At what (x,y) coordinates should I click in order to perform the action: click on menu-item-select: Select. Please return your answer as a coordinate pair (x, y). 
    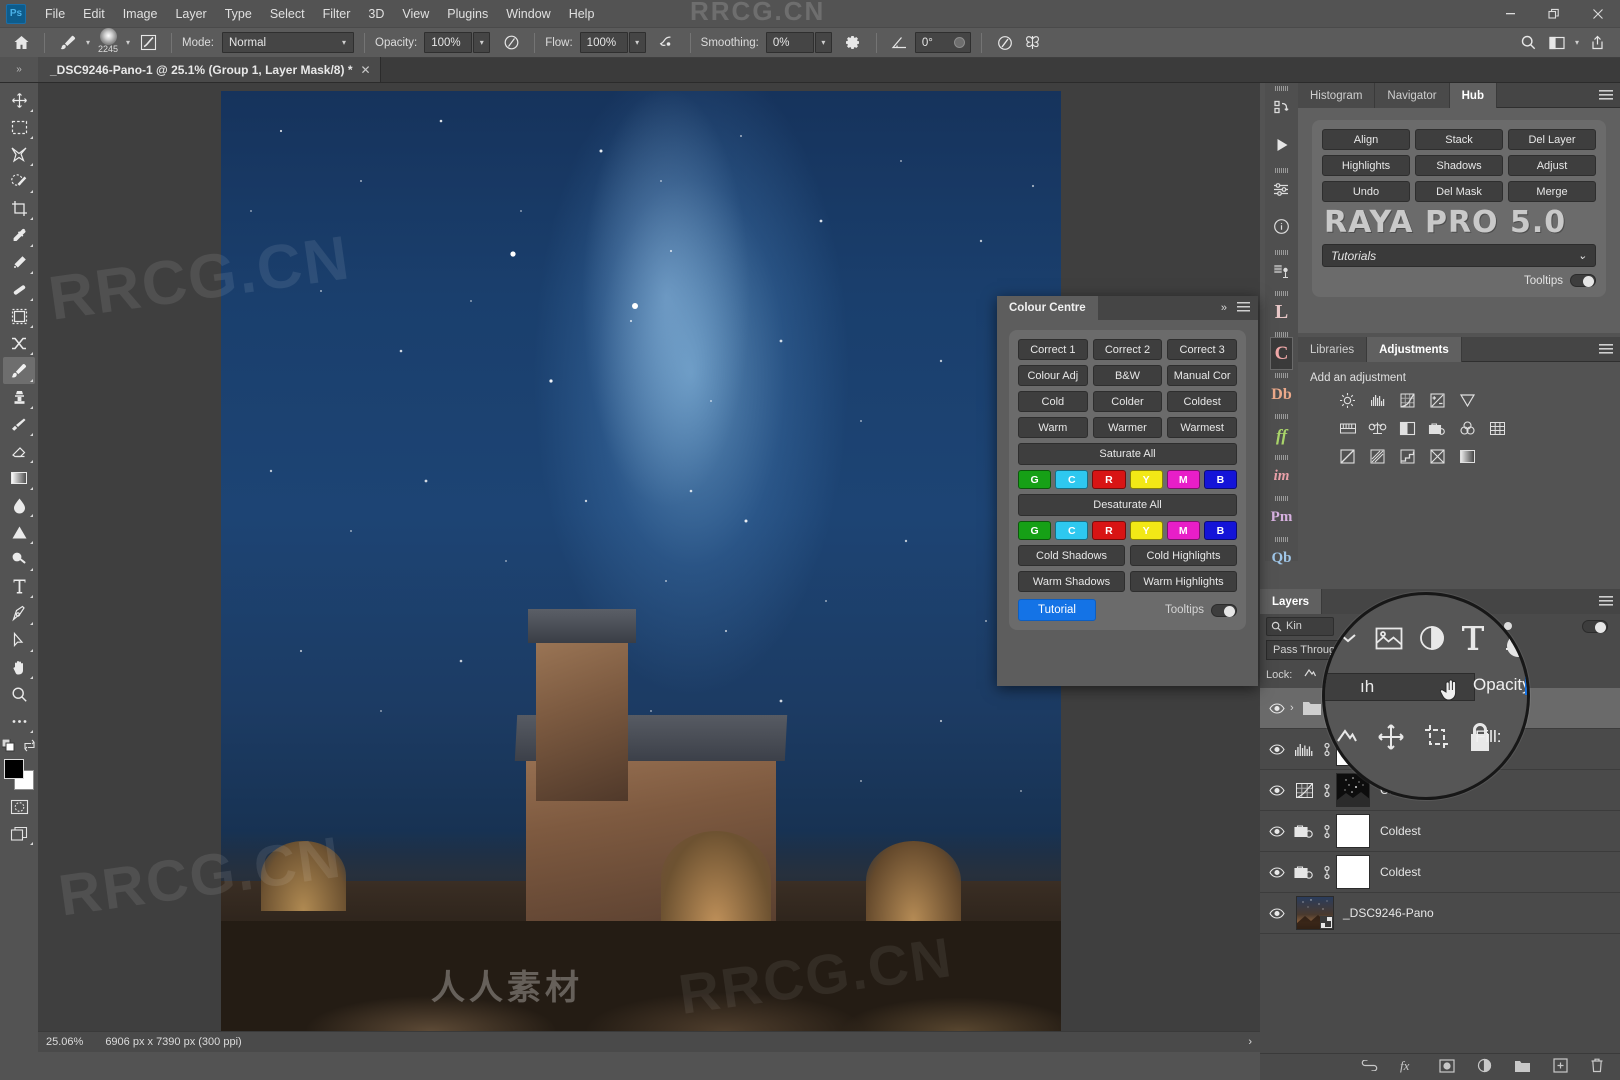
    Looking at the image, I should click on (287, 14).